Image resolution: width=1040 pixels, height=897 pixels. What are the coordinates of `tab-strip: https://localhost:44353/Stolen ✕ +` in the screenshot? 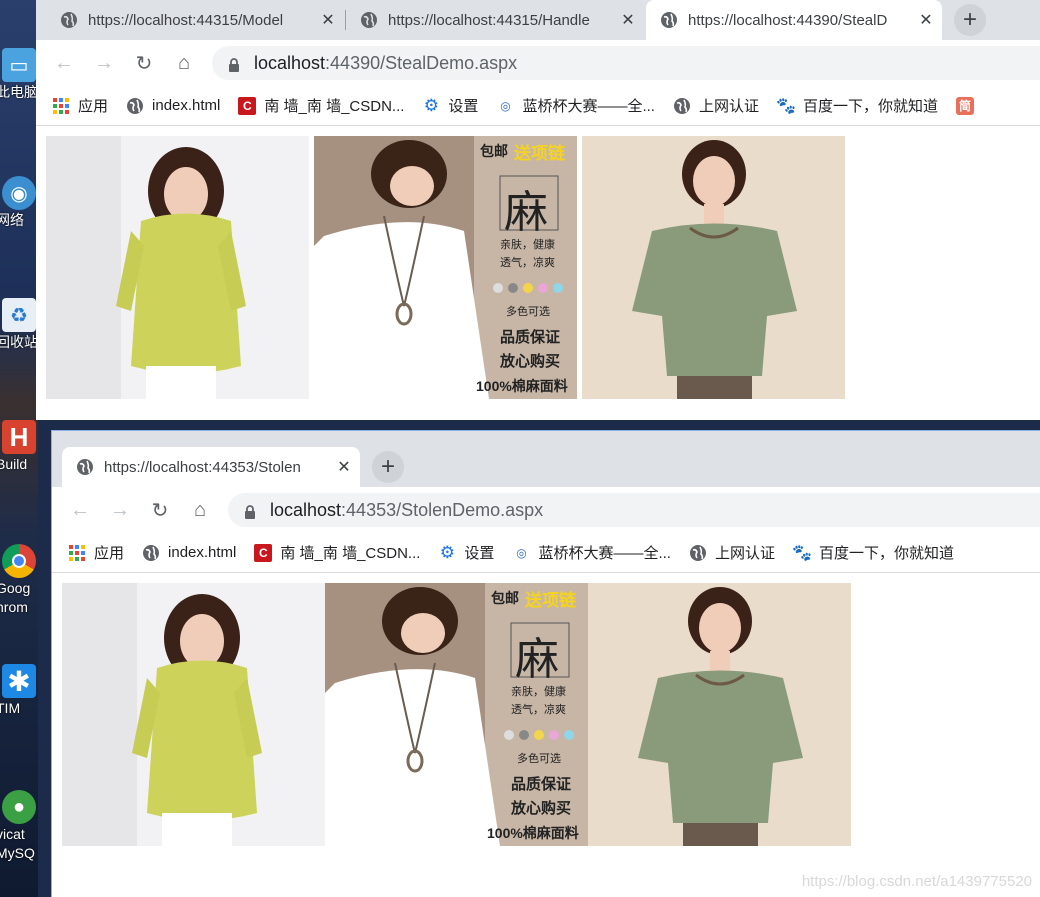 It's located at (546, 459).